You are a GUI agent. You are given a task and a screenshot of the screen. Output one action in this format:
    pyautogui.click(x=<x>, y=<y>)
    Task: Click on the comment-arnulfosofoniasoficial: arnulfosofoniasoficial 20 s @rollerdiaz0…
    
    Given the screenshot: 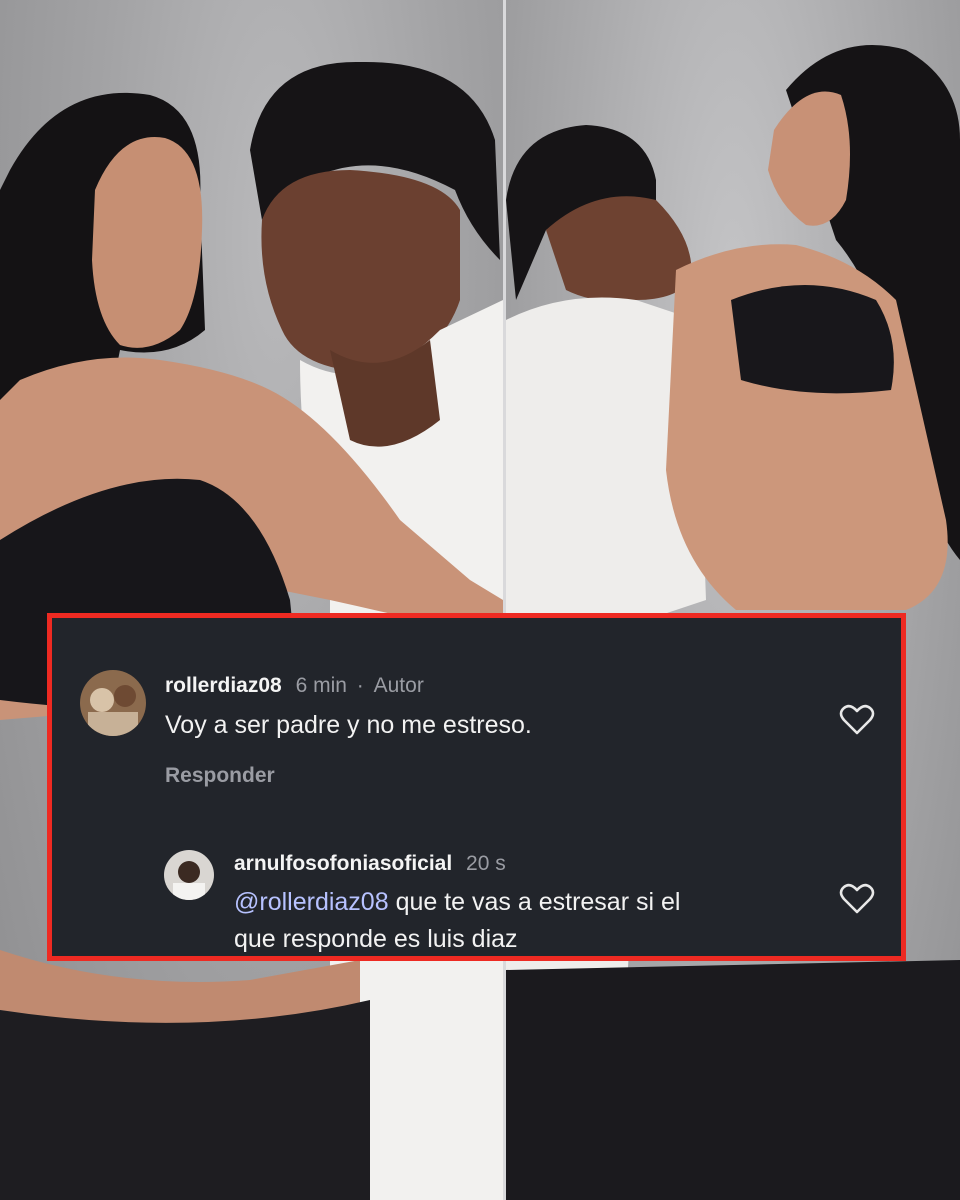 What is the action you would take?
    pyautogui.click(x=476, y=892)
    